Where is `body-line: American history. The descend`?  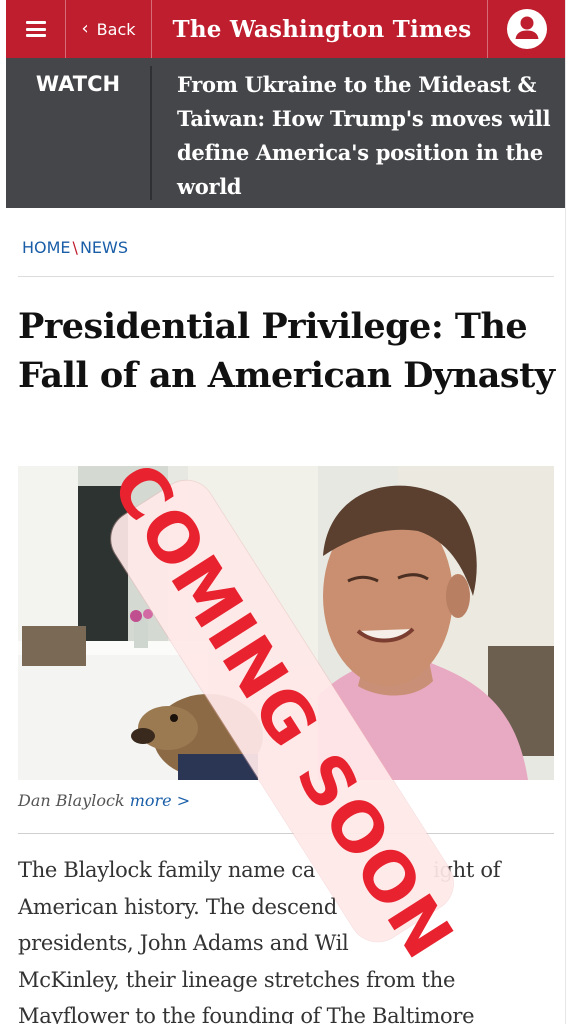 body-line: American history. The descend is located at coordinates (178, 906).